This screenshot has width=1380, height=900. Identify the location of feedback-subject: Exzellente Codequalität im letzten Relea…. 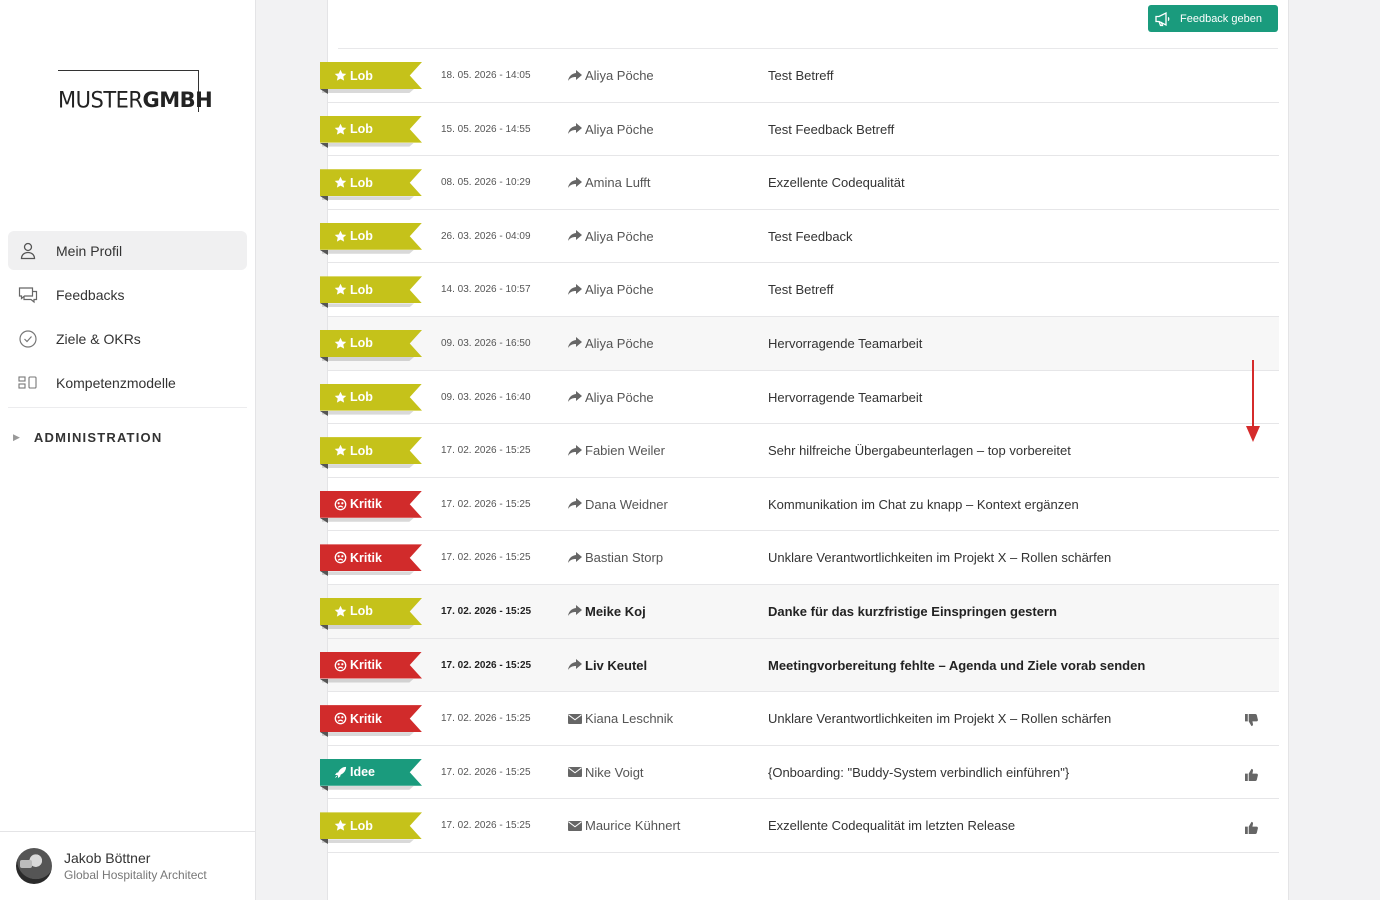
(892, 826).